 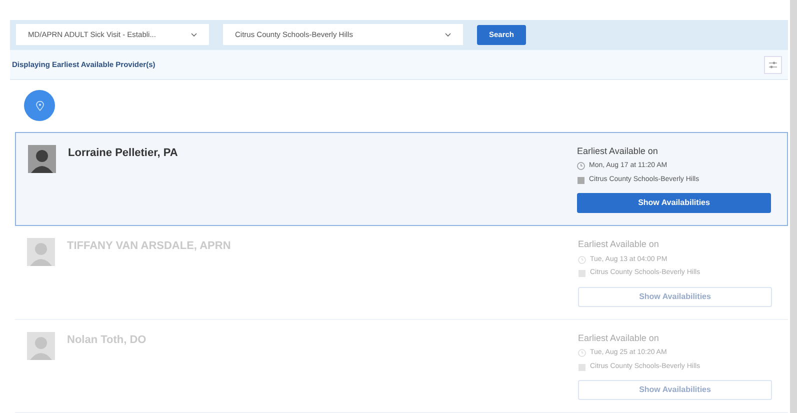 I want to click on filter-settings-button, so click(x=773, y=65).